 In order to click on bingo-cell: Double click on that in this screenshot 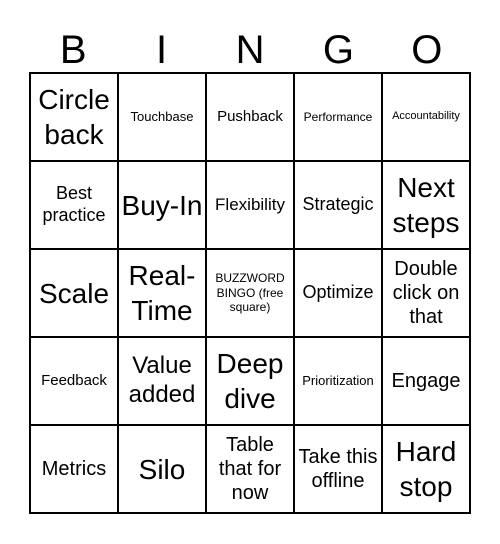, I will do `click(426, 293)`.